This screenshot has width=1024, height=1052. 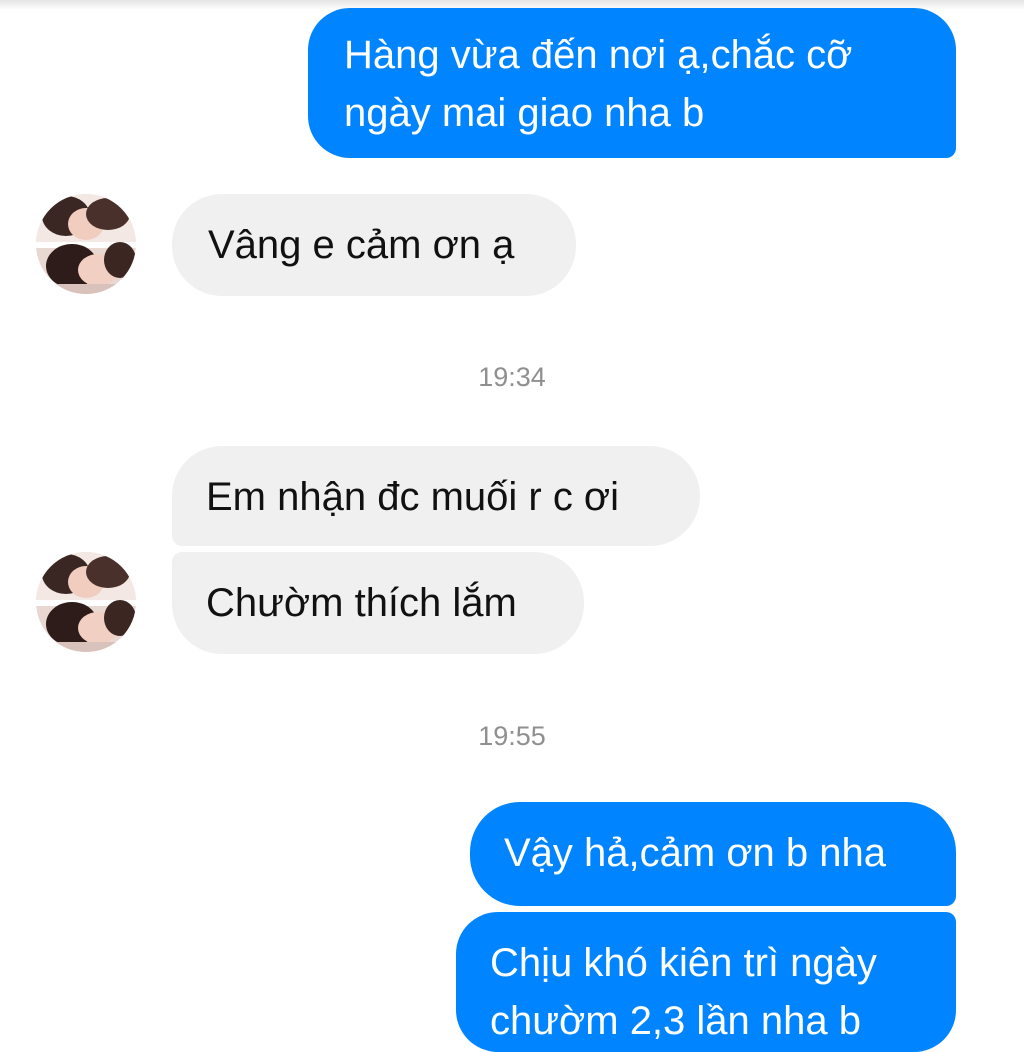 I want to click on message-timestamp: 19:34, so click(x=512, y=377).